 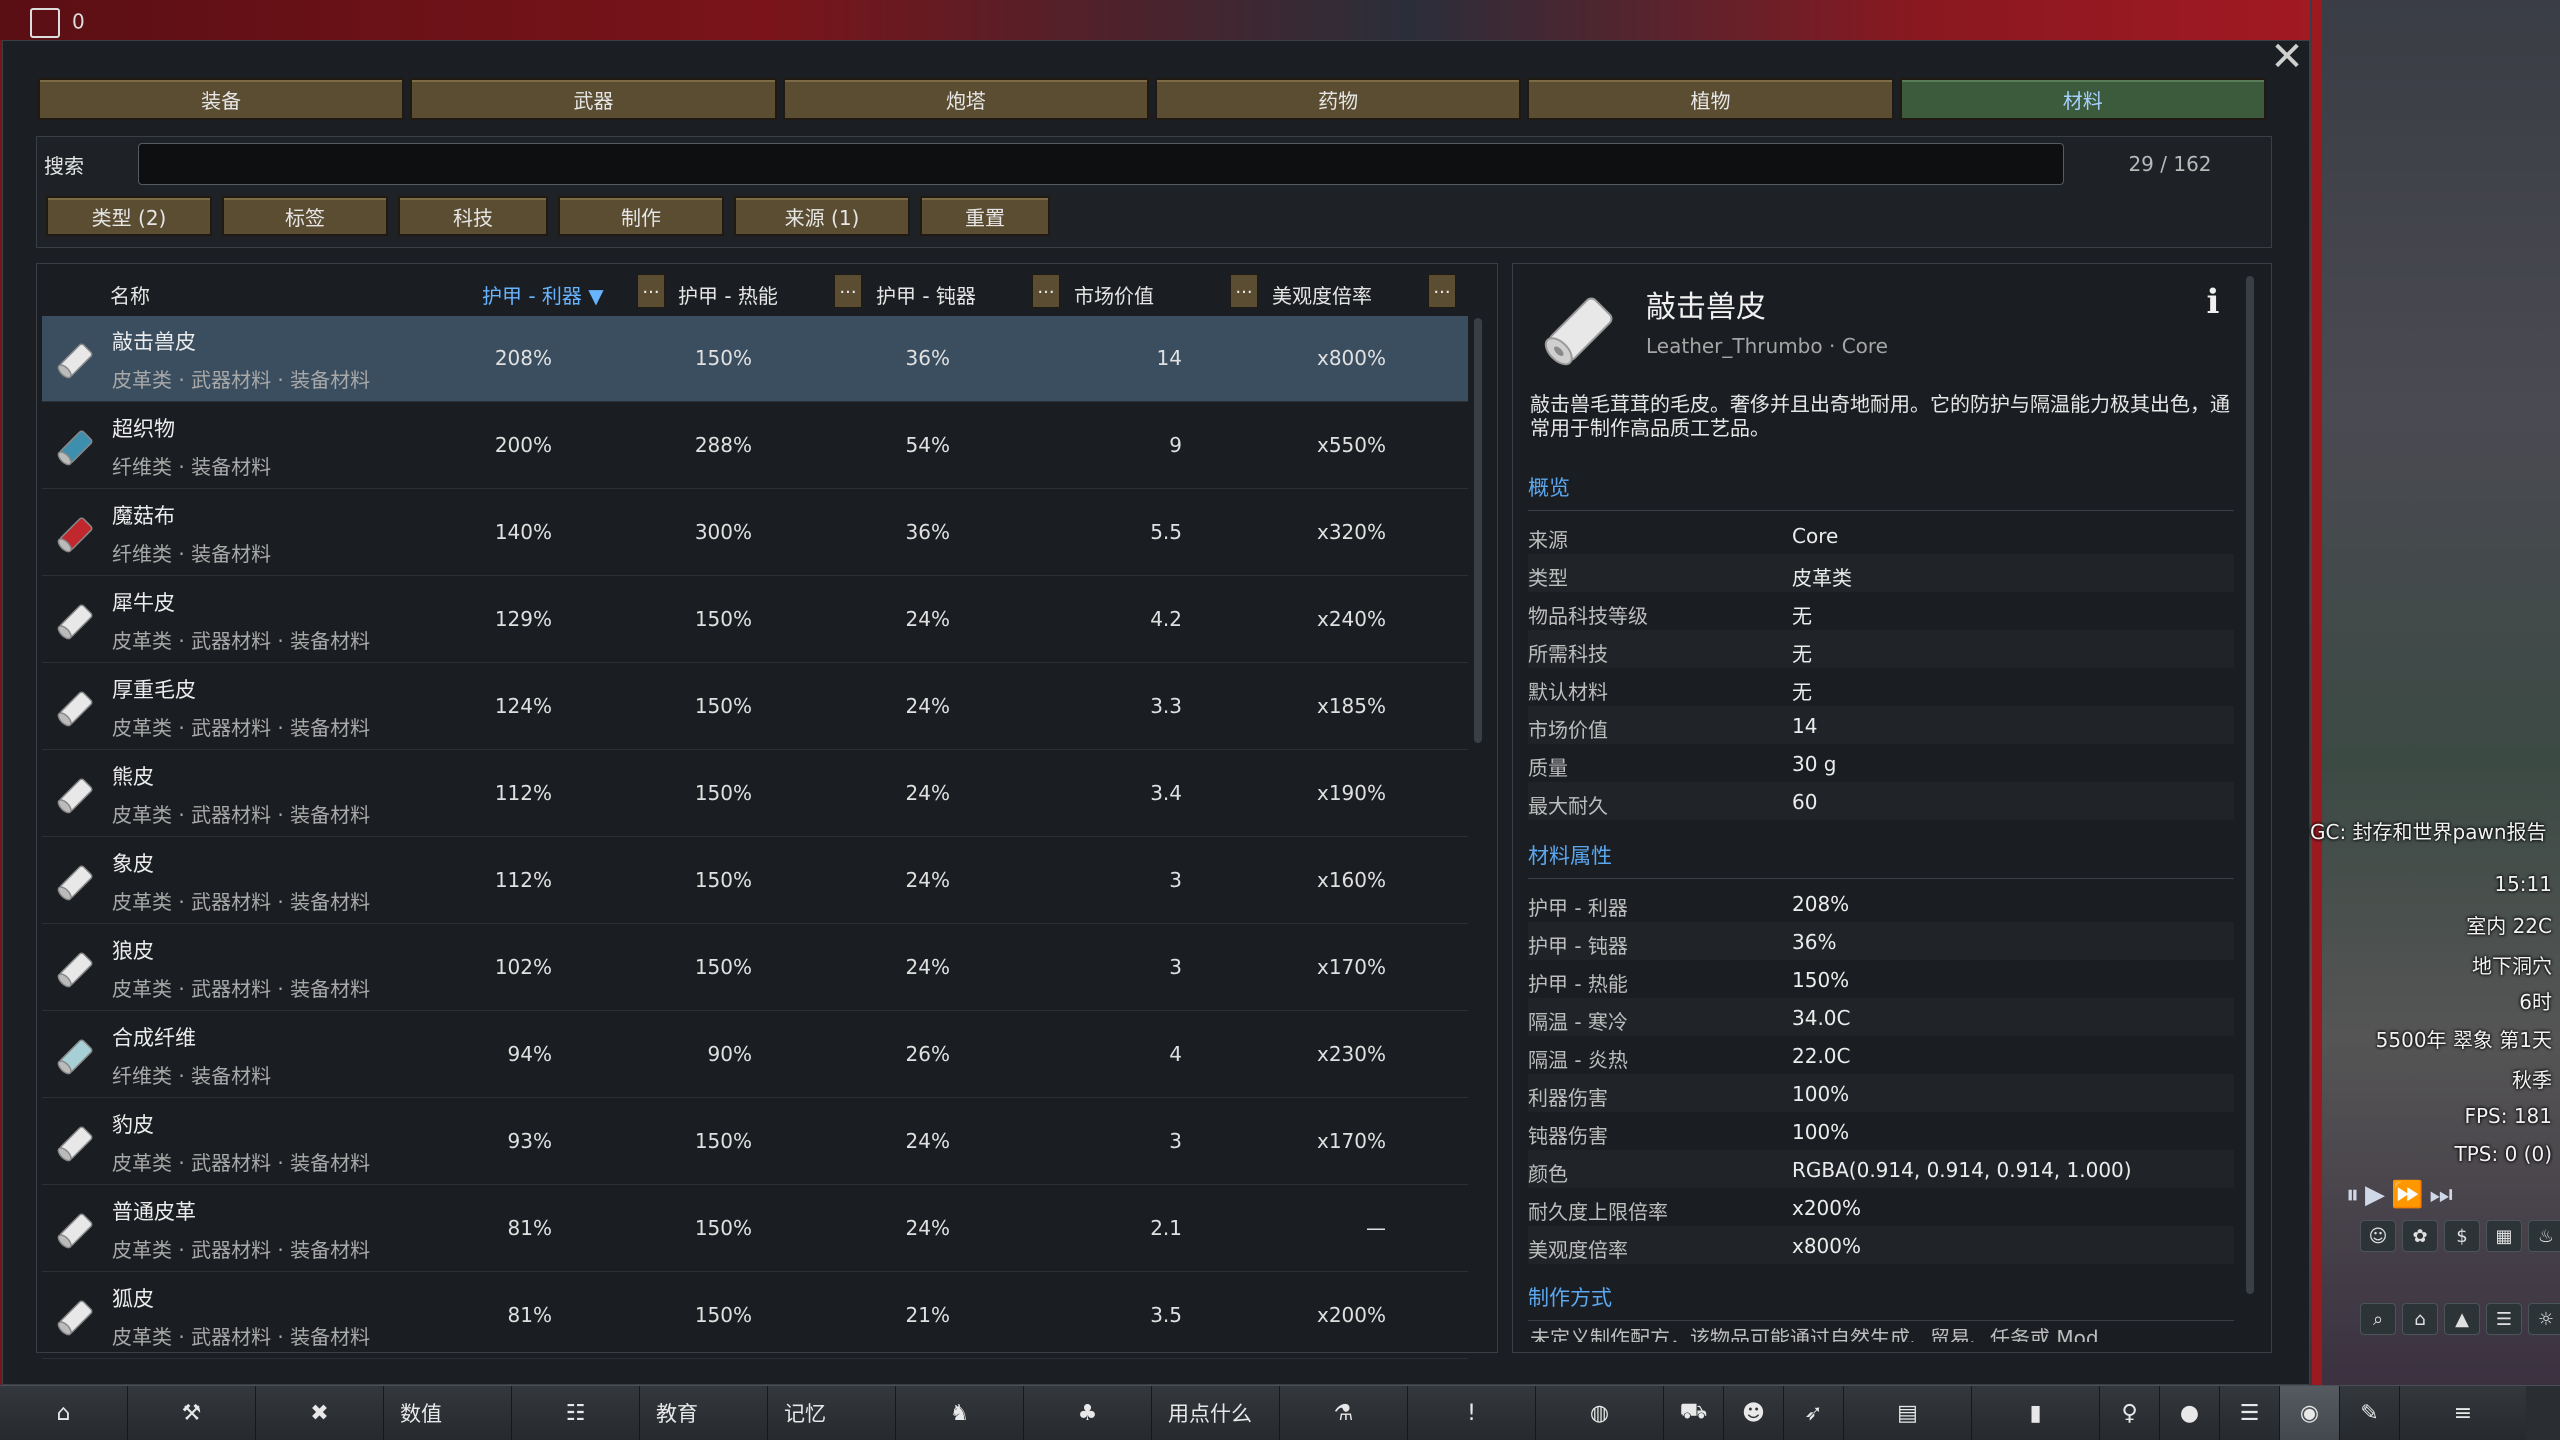 What do you see at coordinates (2213, 302) in the screenshot?
I see `info-button: i` at bounding box center [2213, 302].